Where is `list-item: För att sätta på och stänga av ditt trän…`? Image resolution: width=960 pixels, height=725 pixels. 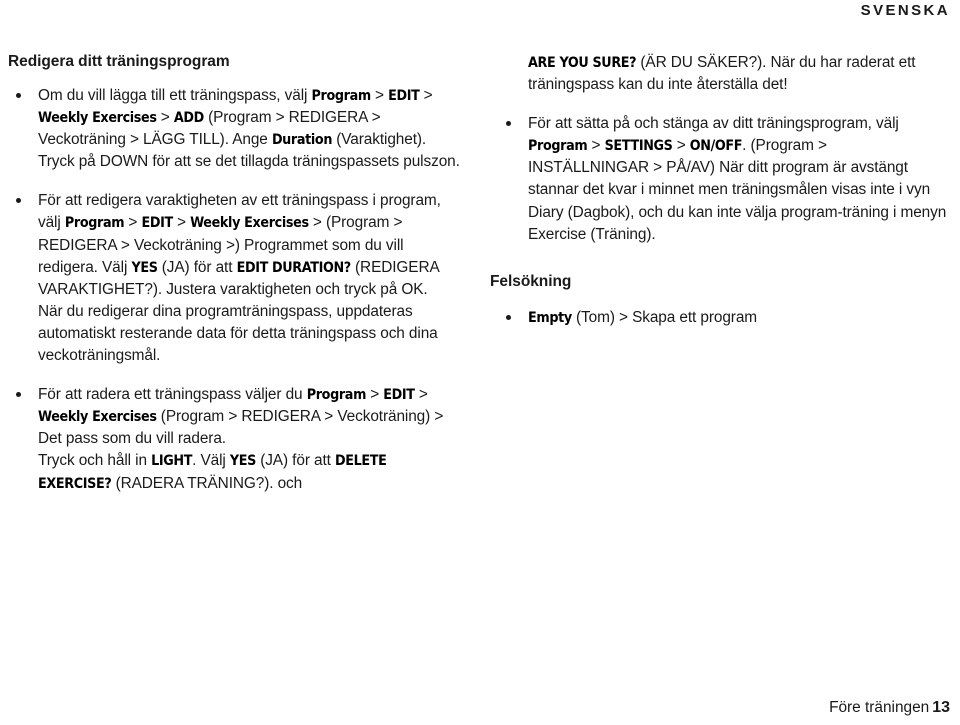 list-item: För att sätta på och stänga av ditt trän… is located at coordinates (721, 179).